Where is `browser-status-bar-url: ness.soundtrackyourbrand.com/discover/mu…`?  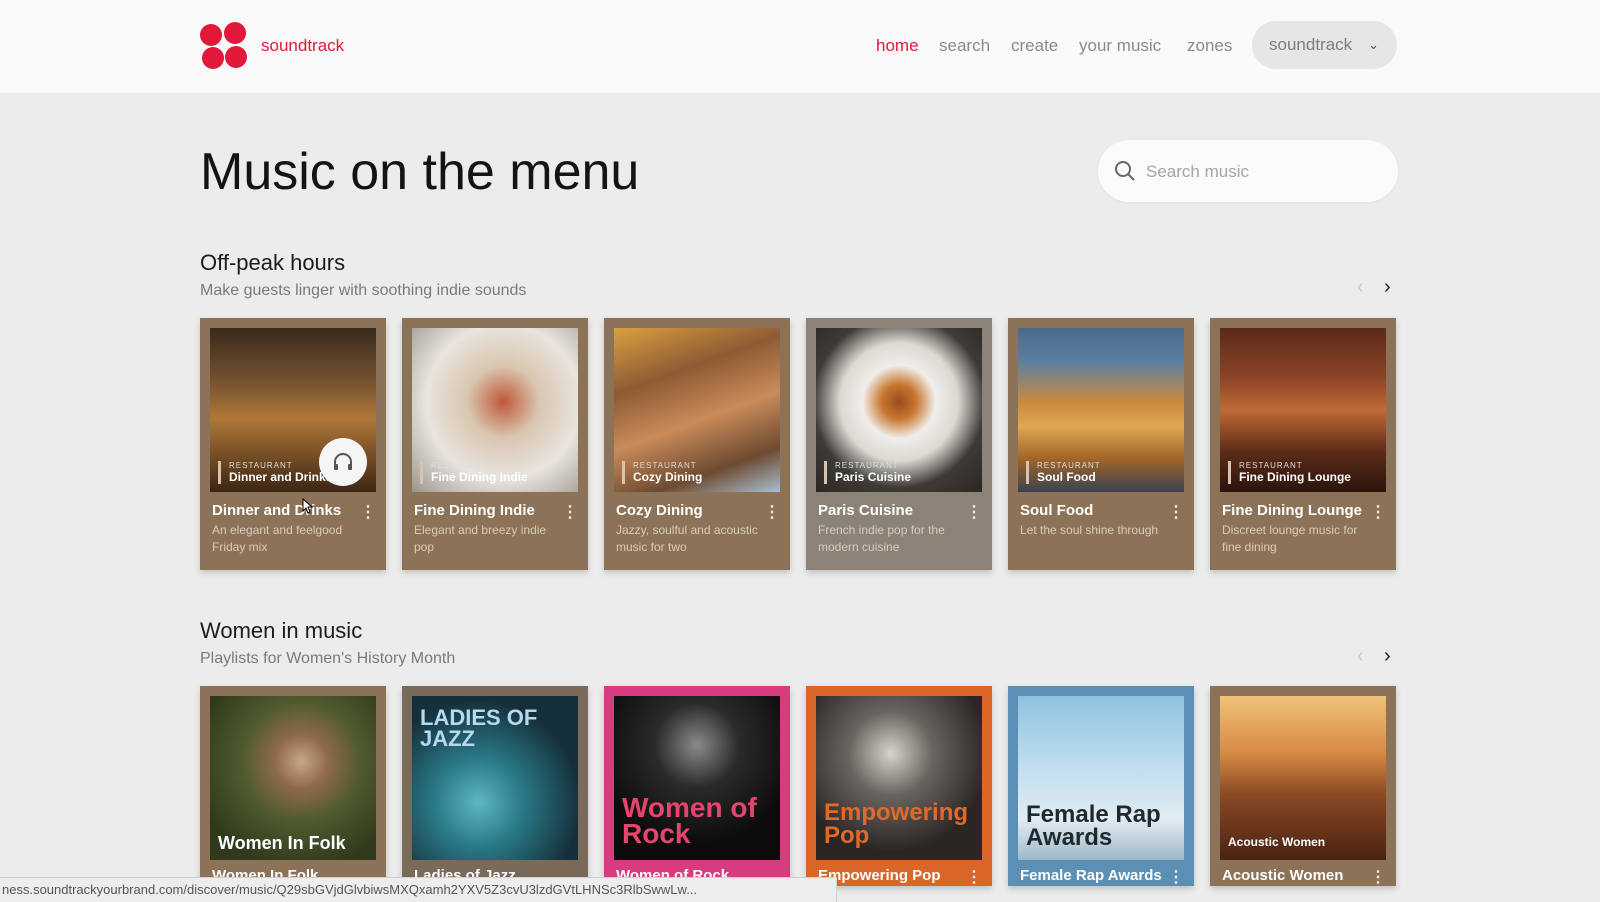 browser-status-bar-url: ness.soundtrackyourbrand.com/discover/mu… is located at coordinates (418, 889).